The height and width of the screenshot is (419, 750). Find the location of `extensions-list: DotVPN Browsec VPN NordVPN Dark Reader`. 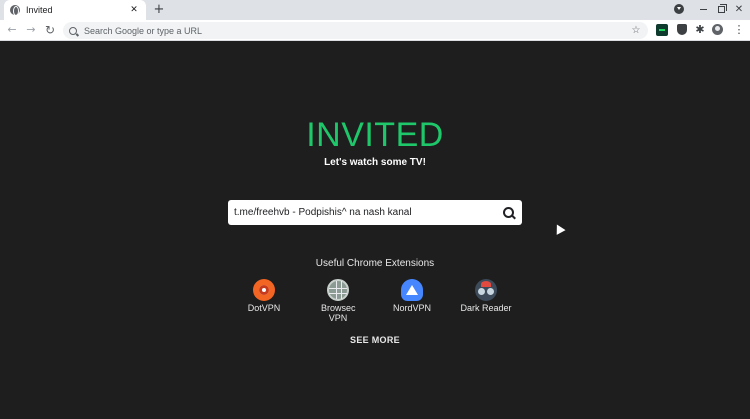

extensions-list: DotVPN Browsec VPN NordVPN Dark Reader is located at coordinates (375, 309).